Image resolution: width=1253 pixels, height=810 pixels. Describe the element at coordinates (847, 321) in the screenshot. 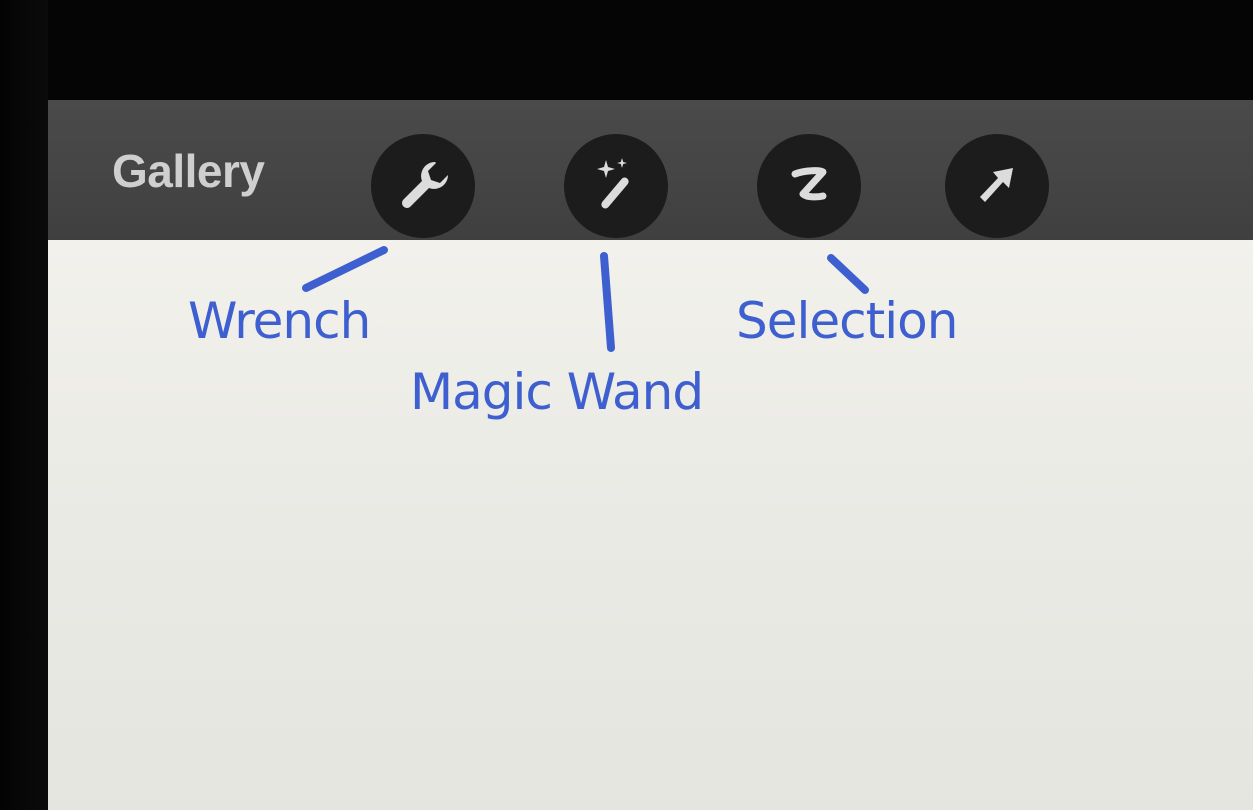

I see `selection-annotation: Selection` at that location.